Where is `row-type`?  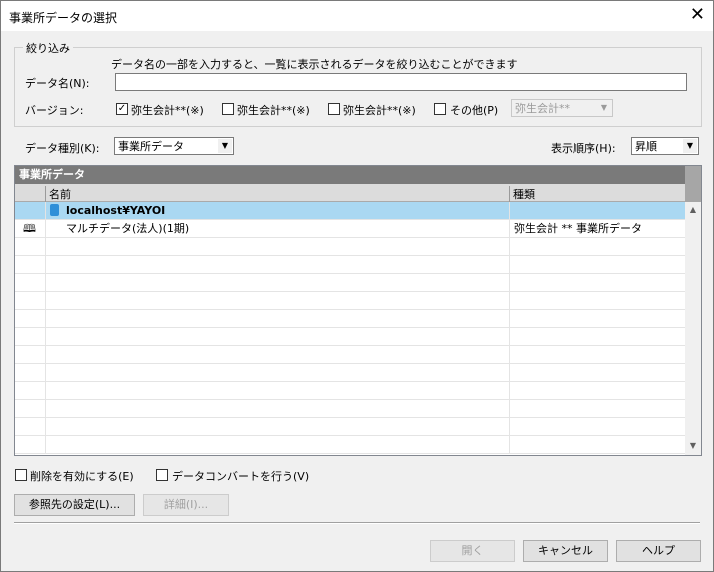
row-type is located at coordinates (598, 210).